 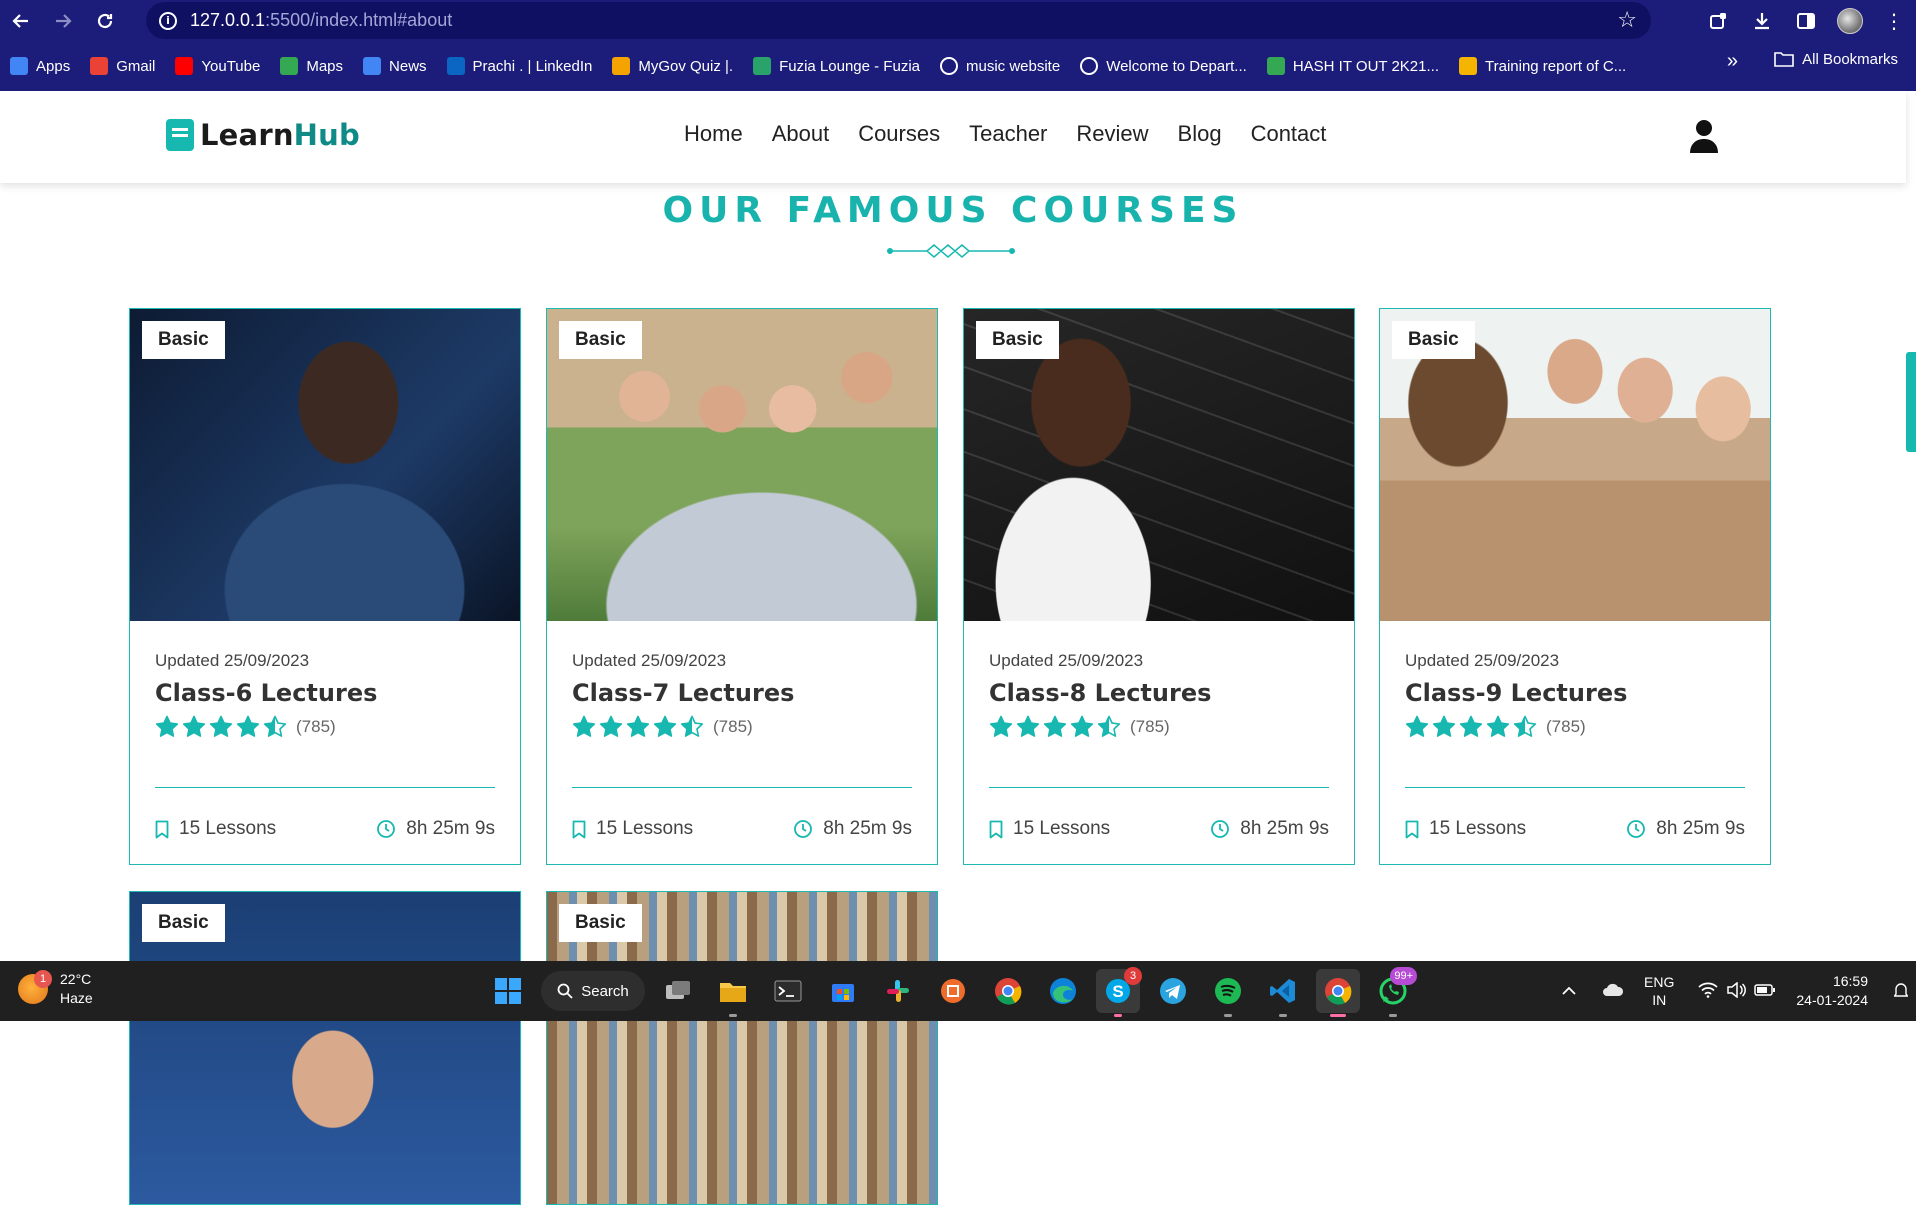 What do you see at coordinates (217, 66) in the screenshot?
I see `bookmark-item: YouTube` at bounding box center [217, 66].